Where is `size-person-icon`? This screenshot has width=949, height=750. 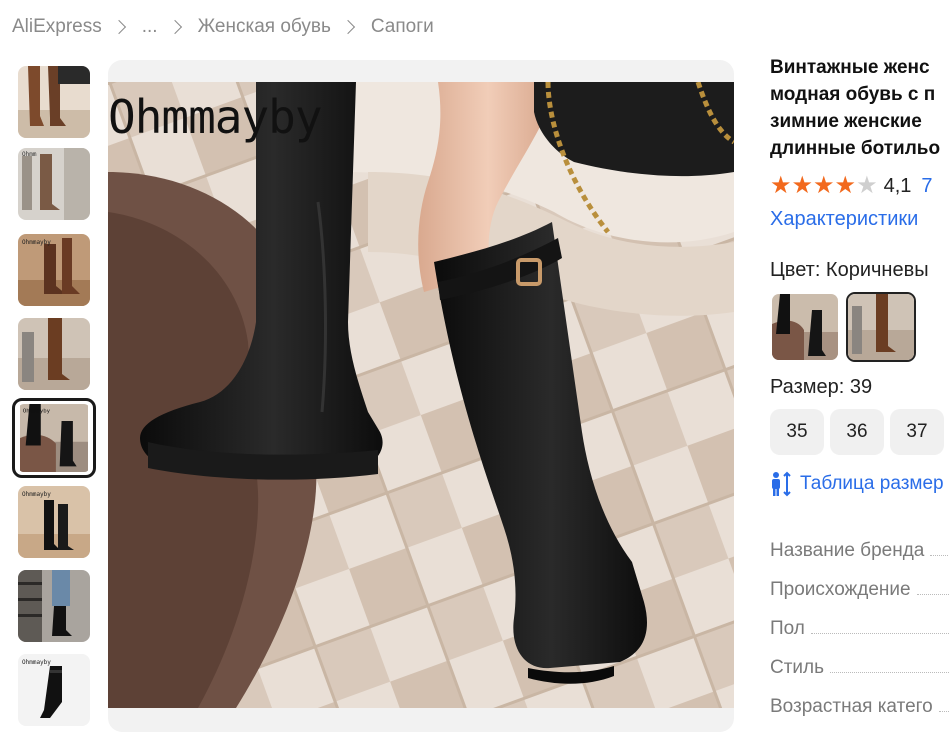
size-person-icon is located at coordinates (781, 484).